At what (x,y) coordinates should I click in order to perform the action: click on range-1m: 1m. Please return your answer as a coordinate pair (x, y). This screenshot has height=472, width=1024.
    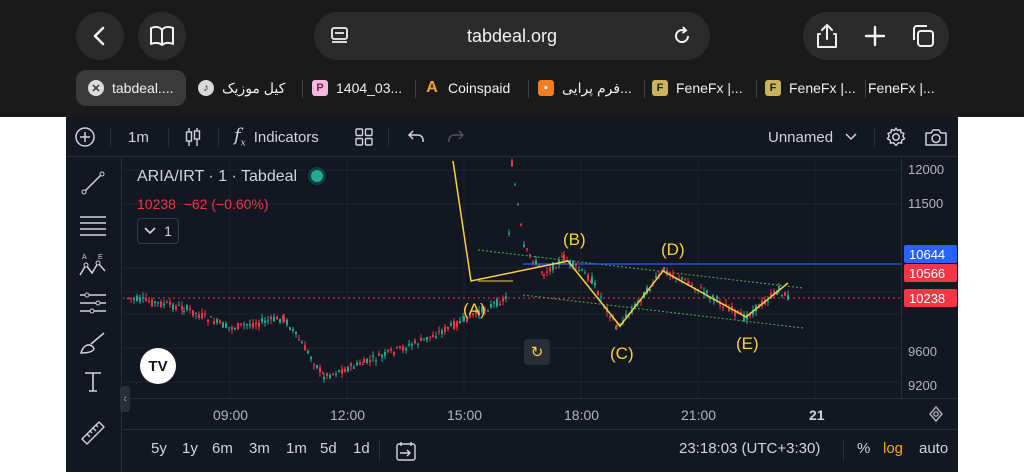
    Looking at the image, I should click on (296, 448).